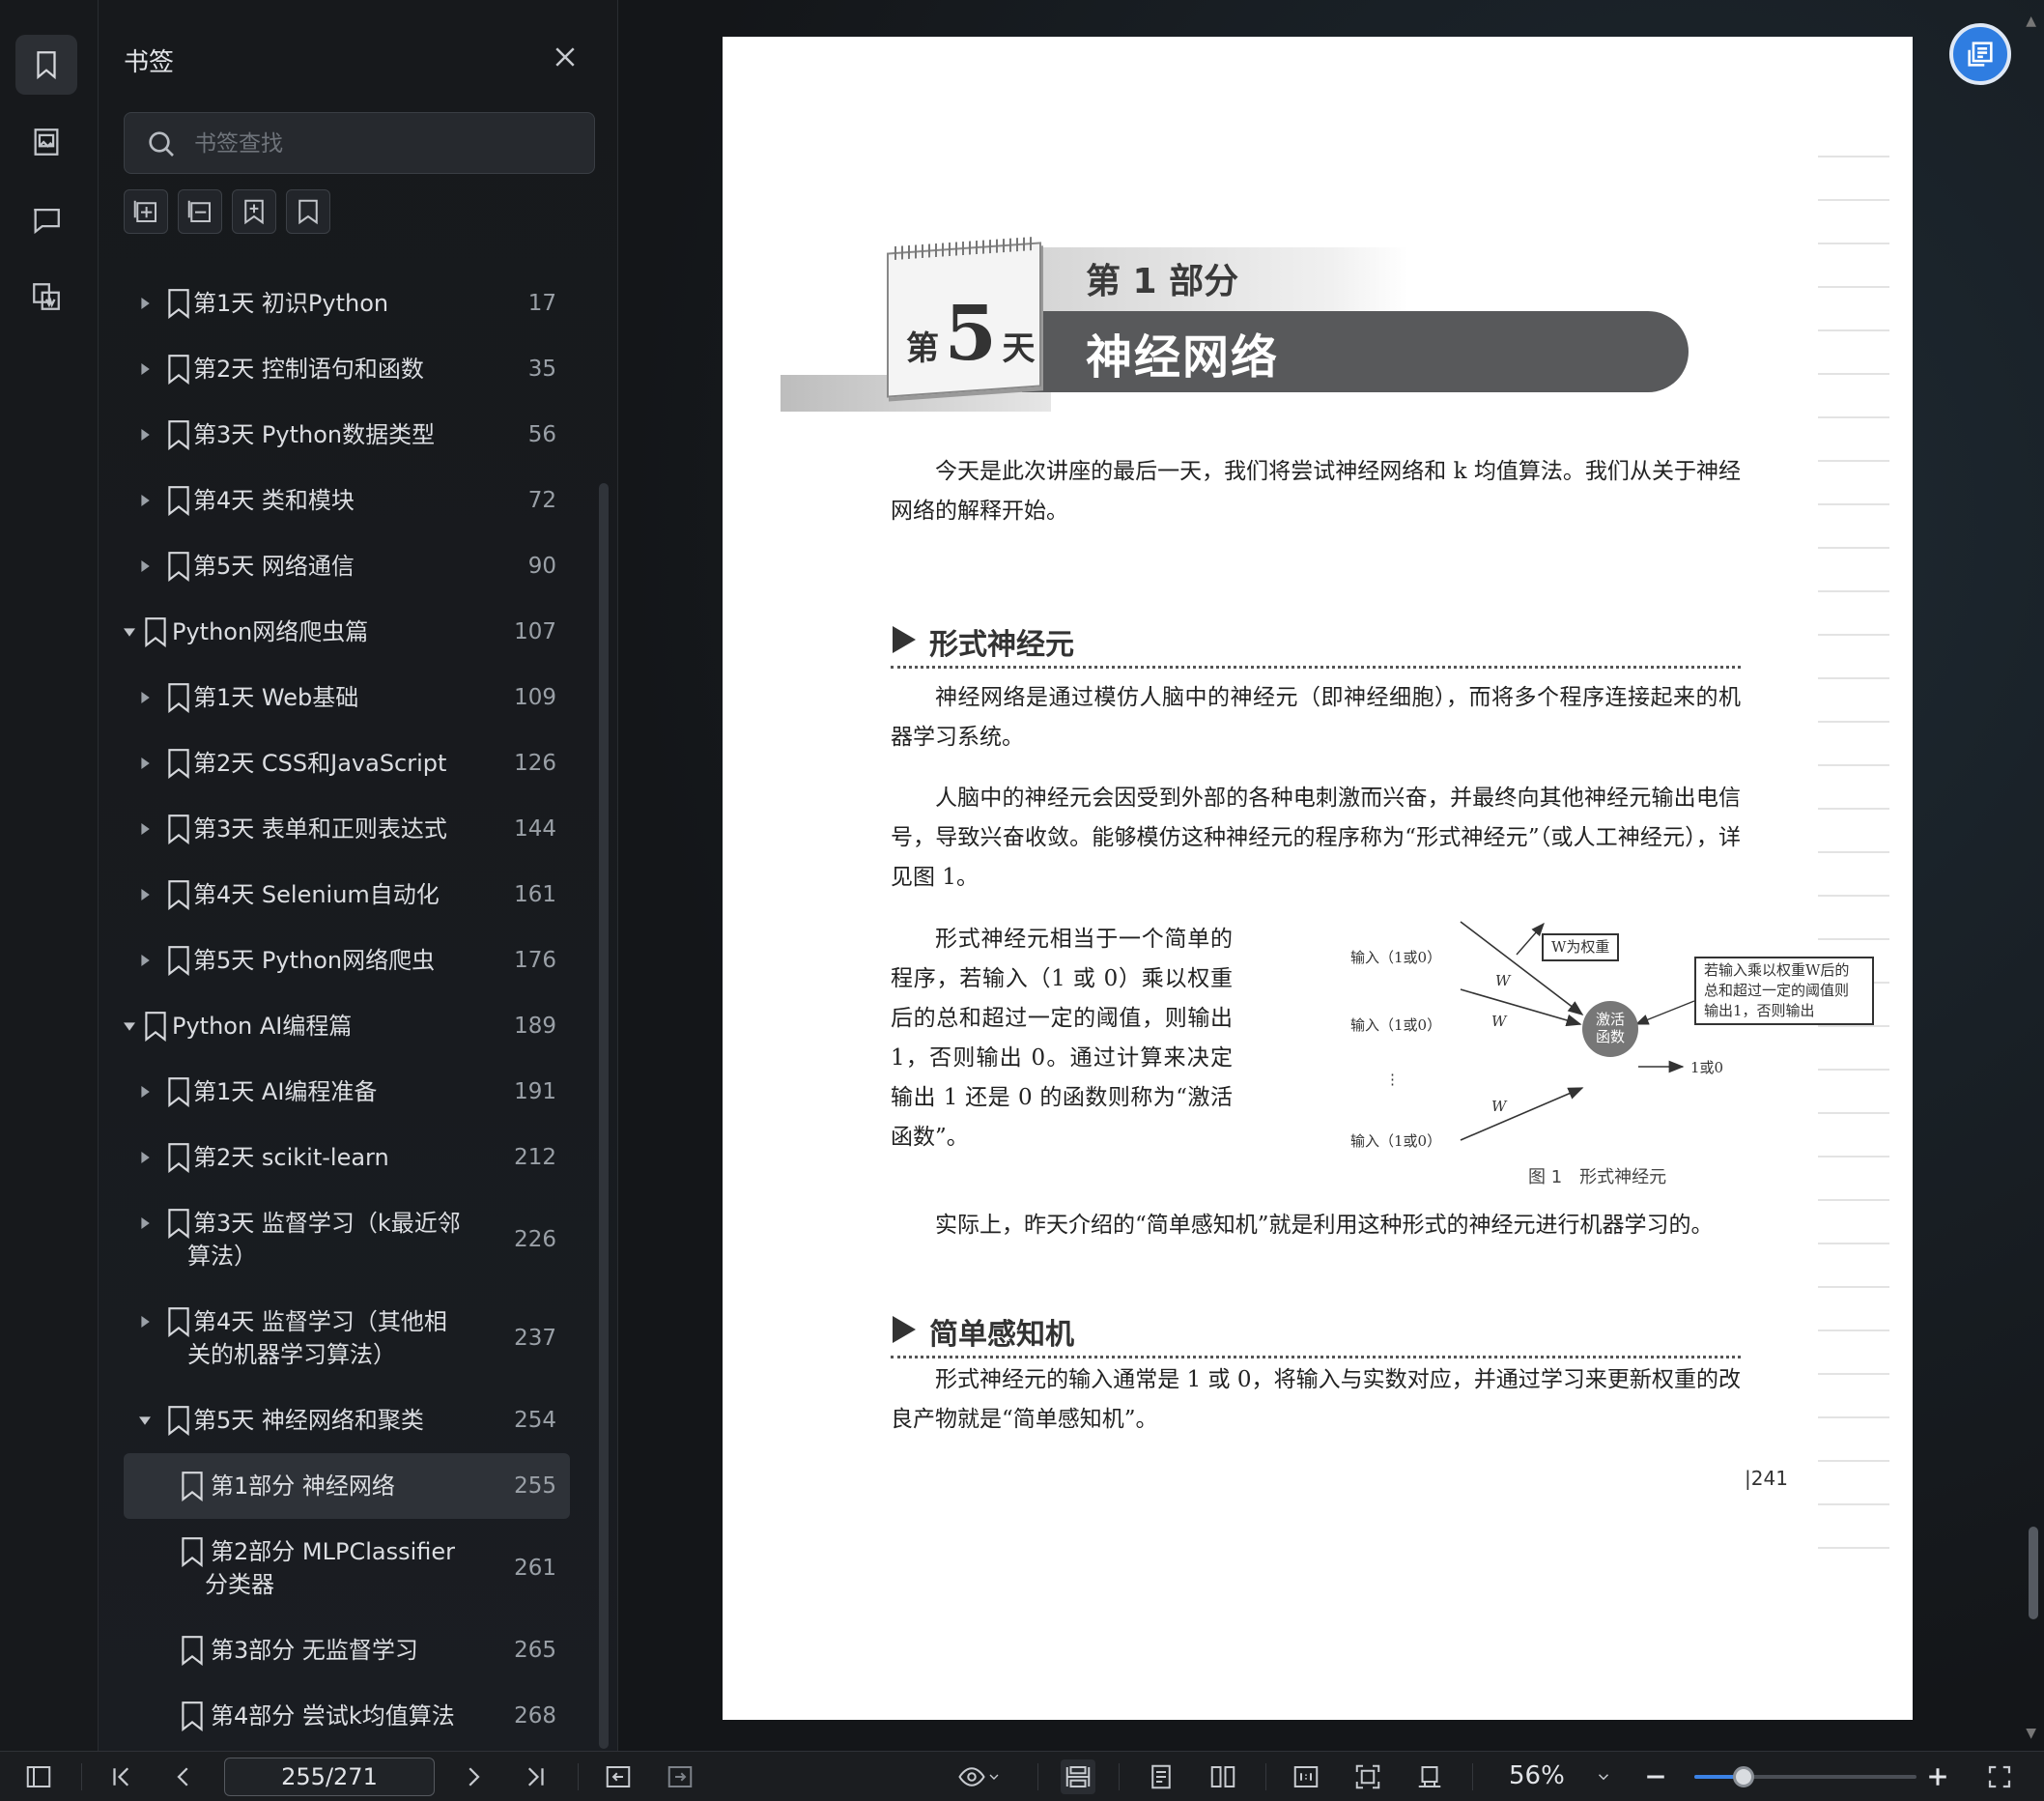  I want to click on zoom-in-button, so click(1938, 1776).